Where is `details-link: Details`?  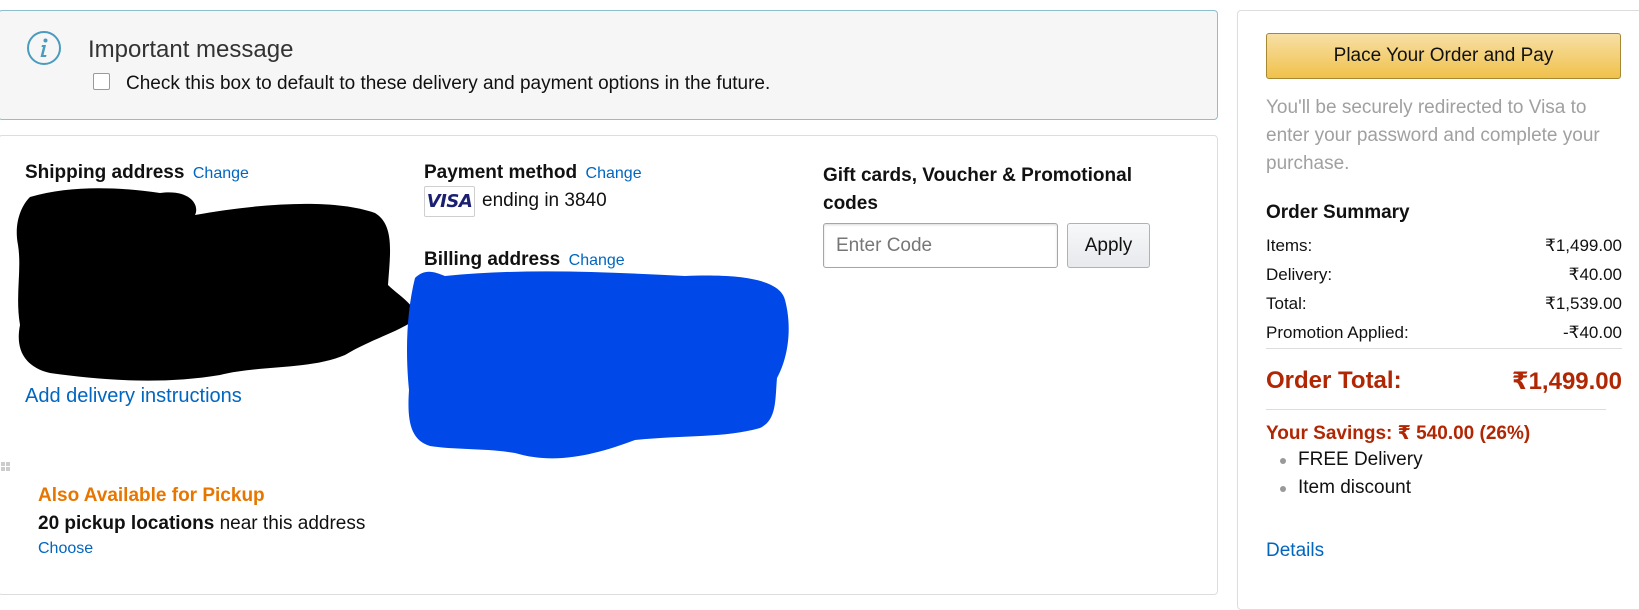
details-link: Details is located at coordinates (1295, 551).